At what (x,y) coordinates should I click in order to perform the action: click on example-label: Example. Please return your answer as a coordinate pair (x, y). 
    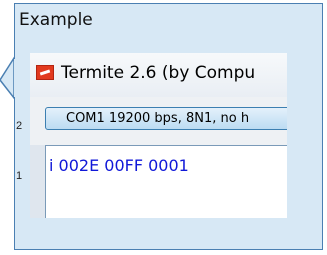
    Looking at the image, I should click on (56, 20).